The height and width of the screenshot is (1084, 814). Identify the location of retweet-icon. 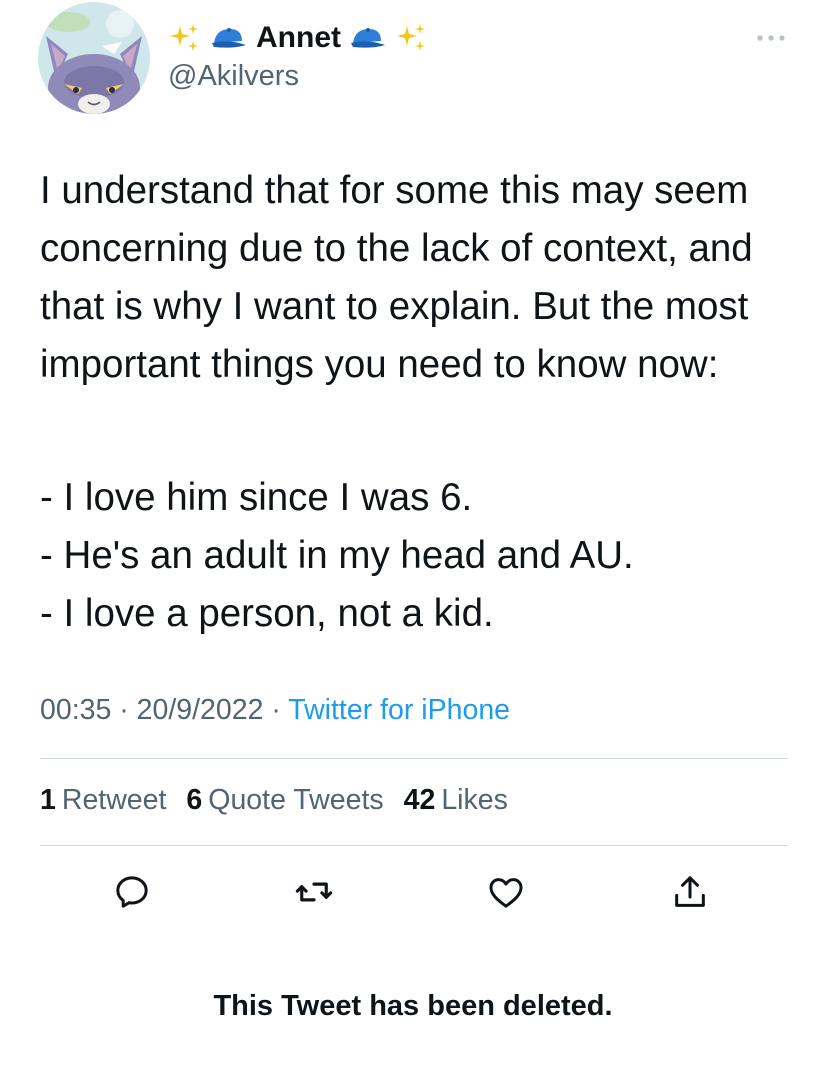
(314, 892).